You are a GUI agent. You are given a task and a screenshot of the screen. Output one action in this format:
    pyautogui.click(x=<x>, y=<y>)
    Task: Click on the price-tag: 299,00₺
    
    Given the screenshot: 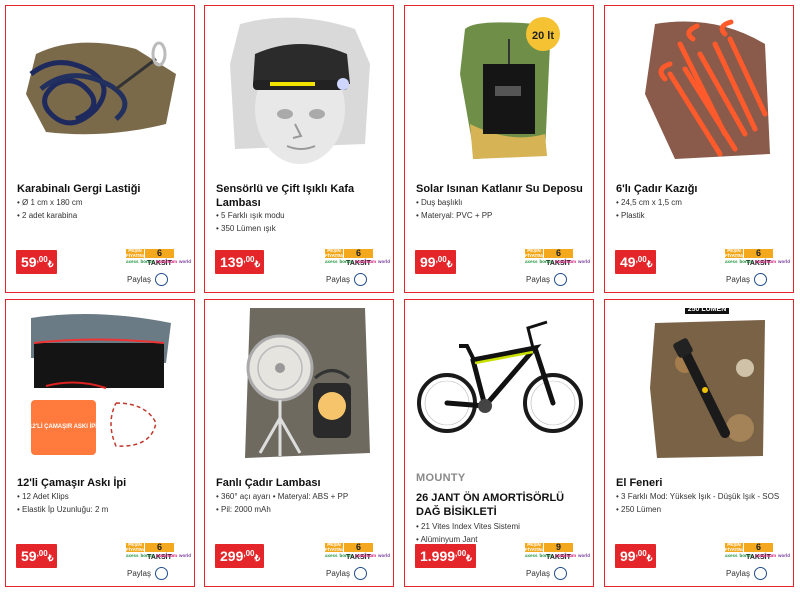 What is the action you would take?
    pyautogui.click(x=240, y=556)
    